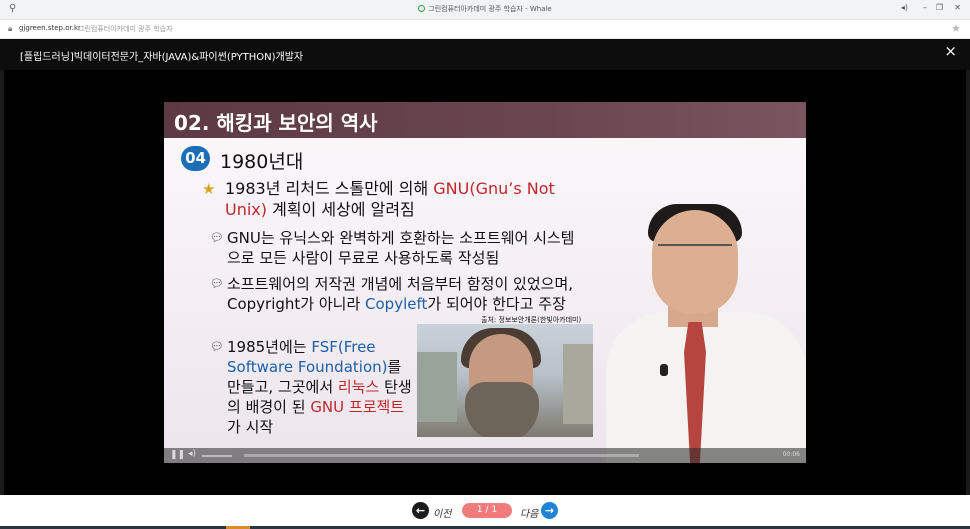 The image size is (970, 529). I want to click on close-icon: ×, so click(950, 51).